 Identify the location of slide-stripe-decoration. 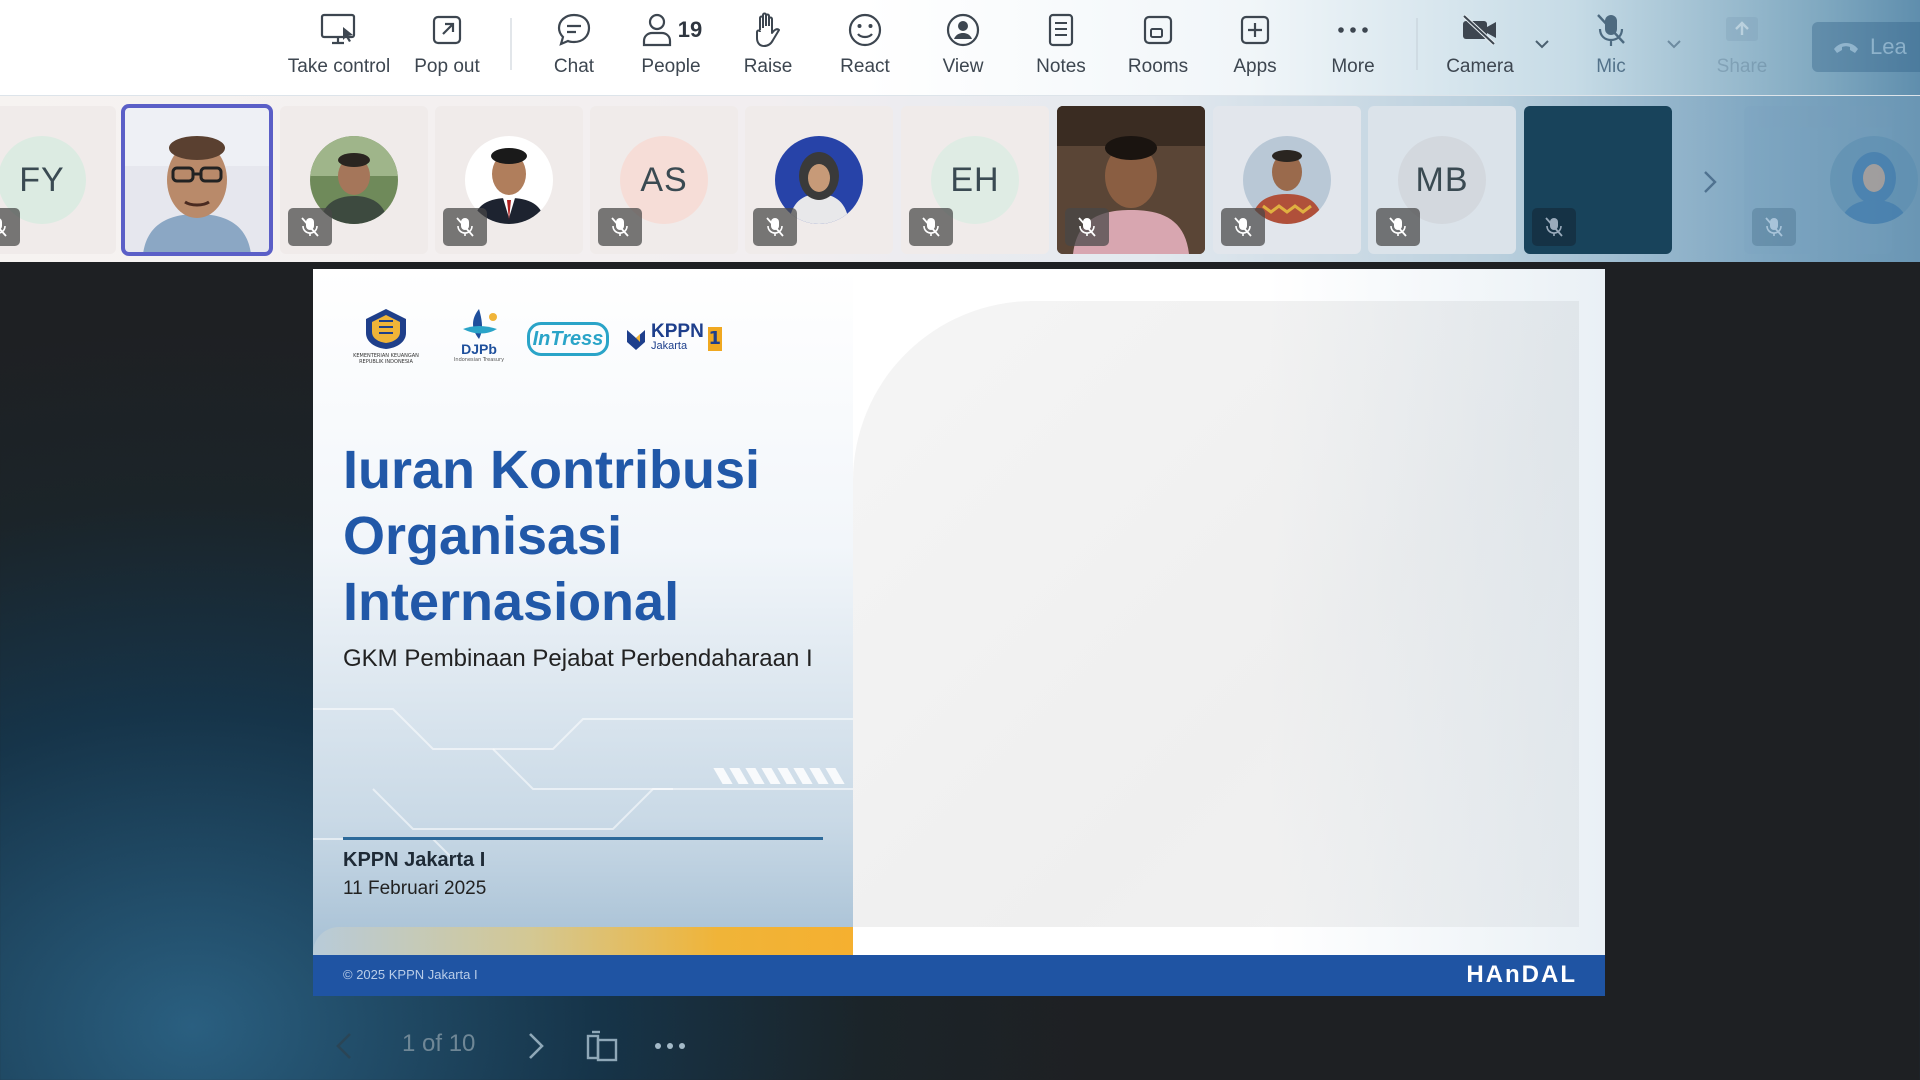
(779, 776).